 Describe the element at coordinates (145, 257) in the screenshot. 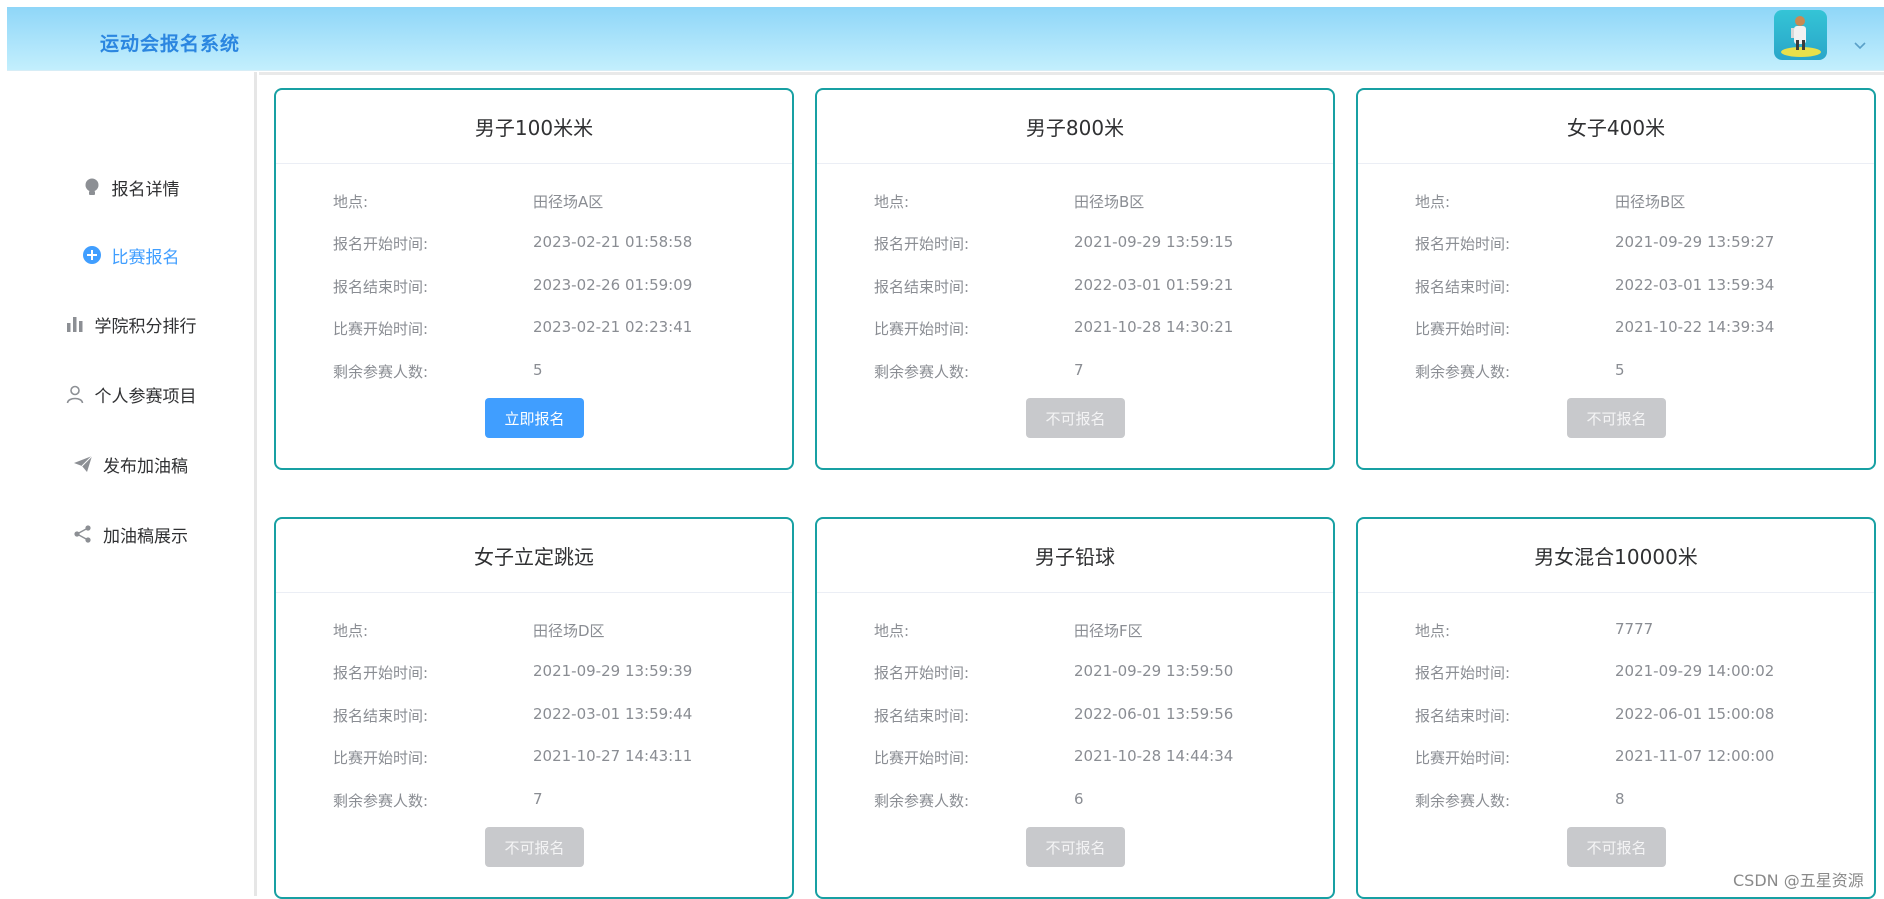

I see `sidebar-item-label: 比赛报名` at that location.